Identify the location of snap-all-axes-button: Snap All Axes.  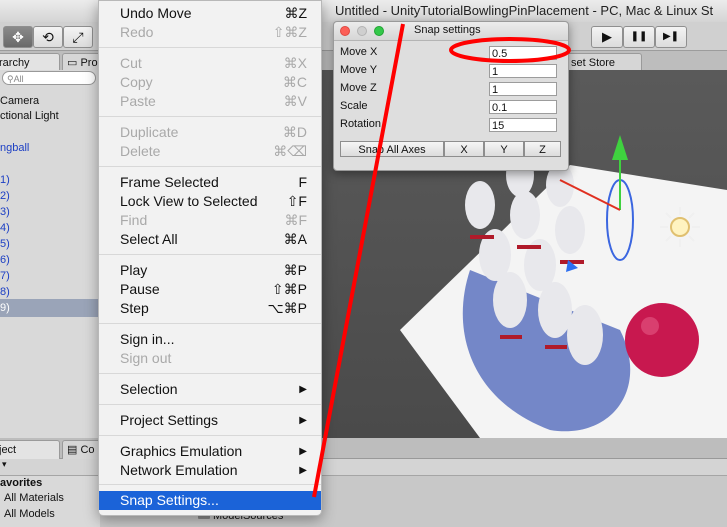
(392, 149).